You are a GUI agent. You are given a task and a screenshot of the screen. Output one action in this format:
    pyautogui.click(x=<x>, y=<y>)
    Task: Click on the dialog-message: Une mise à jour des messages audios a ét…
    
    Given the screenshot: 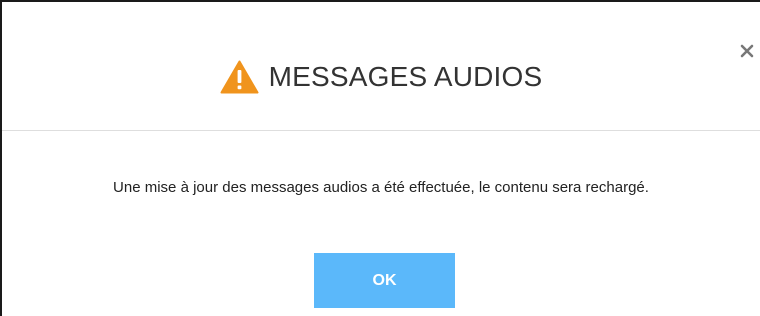 What is the action you would take?
    pyautogui.click(x=381, y=187)
    